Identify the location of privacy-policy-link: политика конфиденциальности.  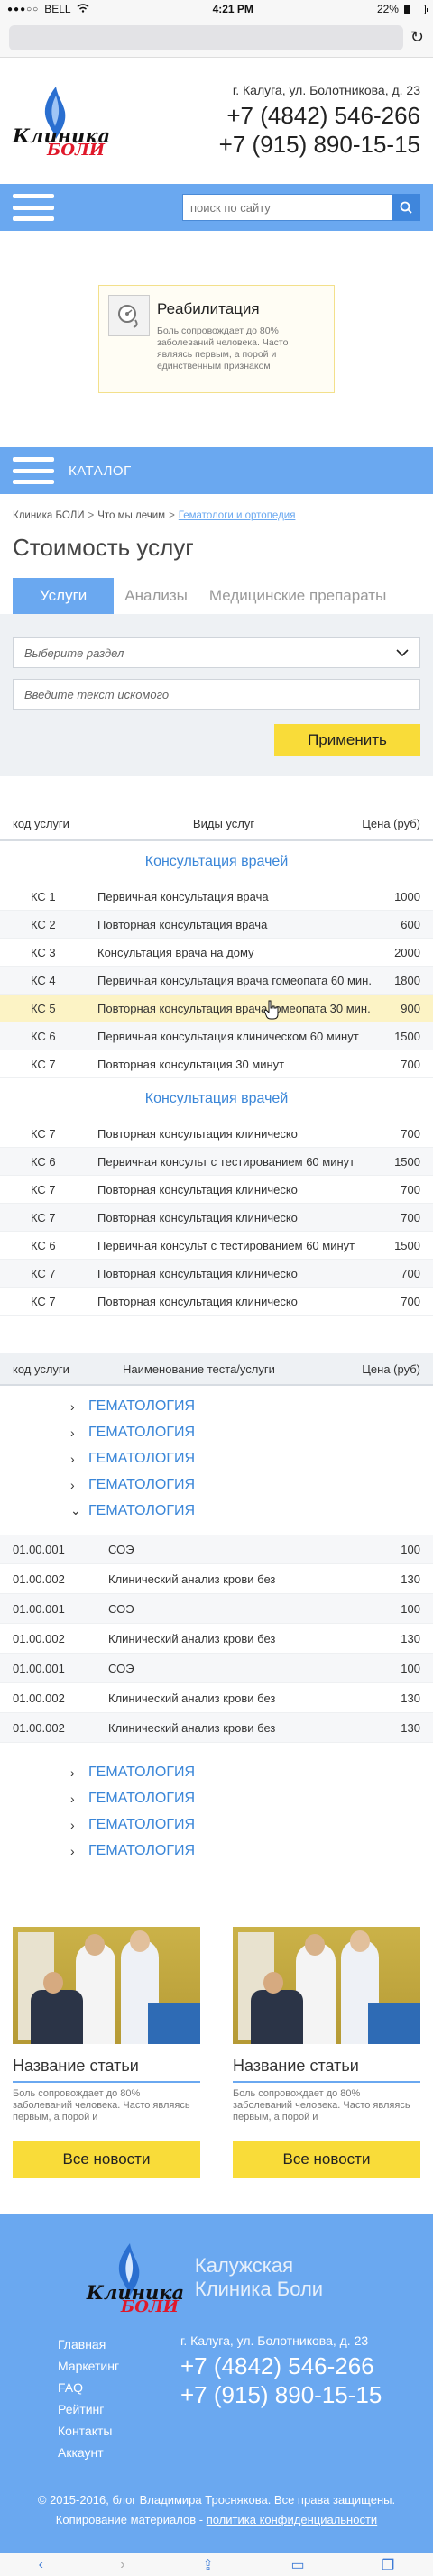
(292, 2519).